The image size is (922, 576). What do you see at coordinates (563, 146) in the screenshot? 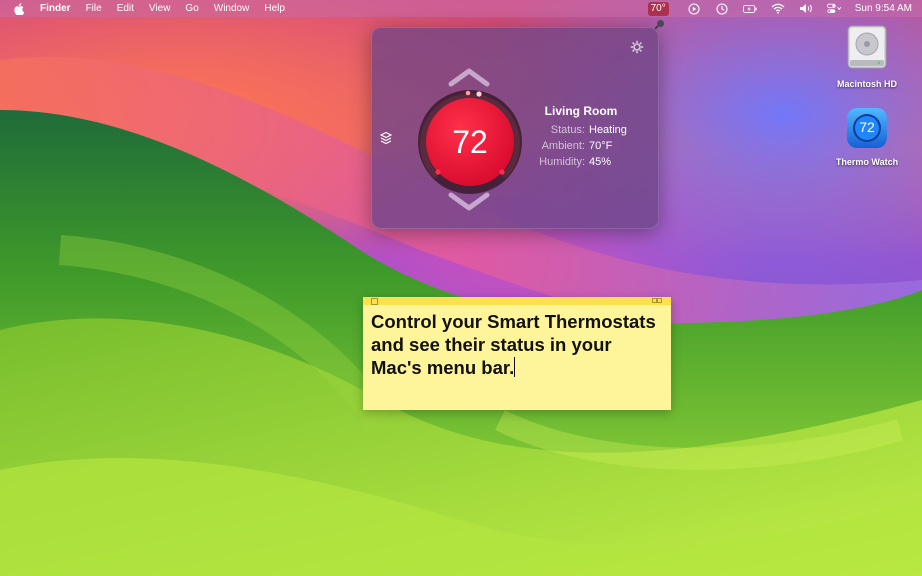
I see `ambient-label: Ambient:` at bounding box center [563, 146].